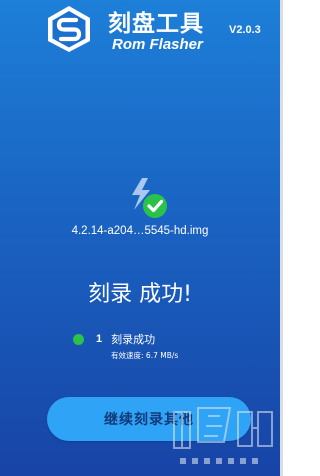  I want to click on flash-success-icon, so click(149, 198).